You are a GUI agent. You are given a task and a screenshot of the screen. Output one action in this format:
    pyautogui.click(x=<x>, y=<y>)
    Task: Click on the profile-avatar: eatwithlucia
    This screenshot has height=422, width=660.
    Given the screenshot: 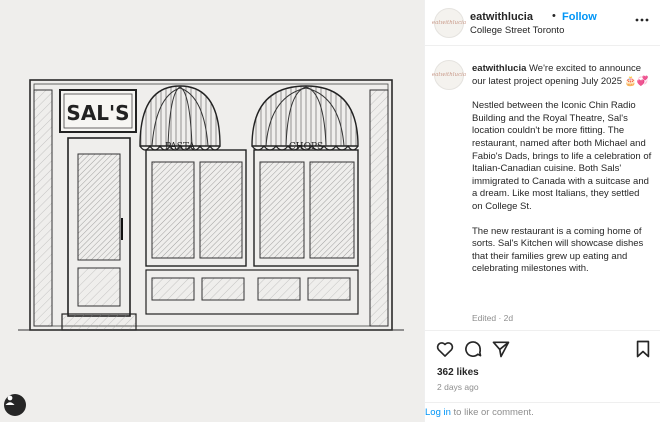 What is the action you would take?
    pyautogui.click(x=449, y=23)
    